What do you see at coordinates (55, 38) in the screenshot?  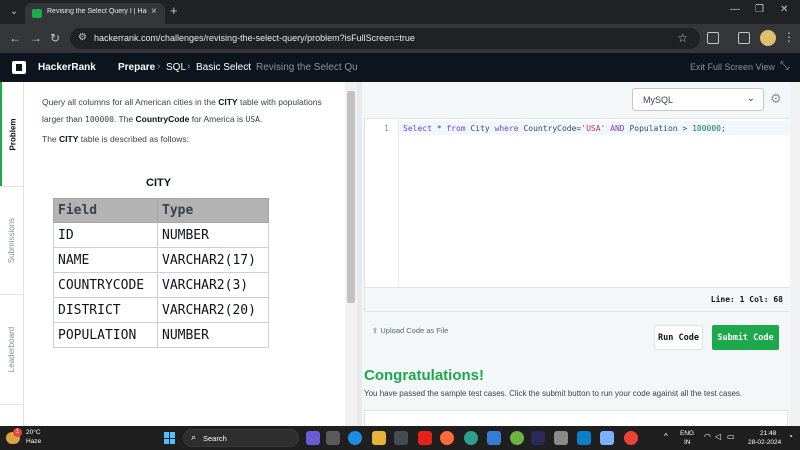 I see `reload-icon: ↻` at bounding box center [55, 38].